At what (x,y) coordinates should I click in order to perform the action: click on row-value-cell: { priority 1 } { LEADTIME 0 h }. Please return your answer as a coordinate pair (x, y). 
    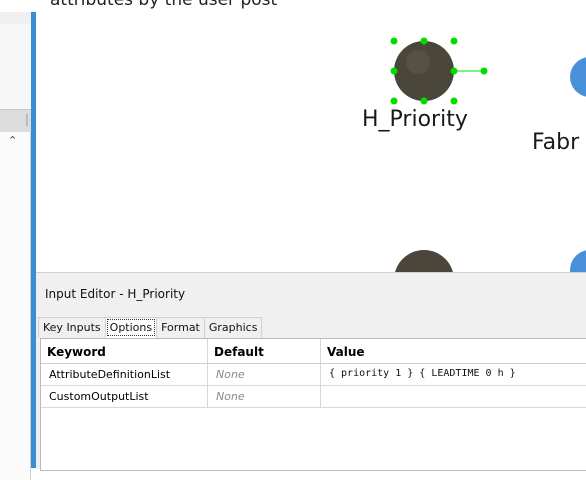
    Looking at the image, I should click on (453, 374).